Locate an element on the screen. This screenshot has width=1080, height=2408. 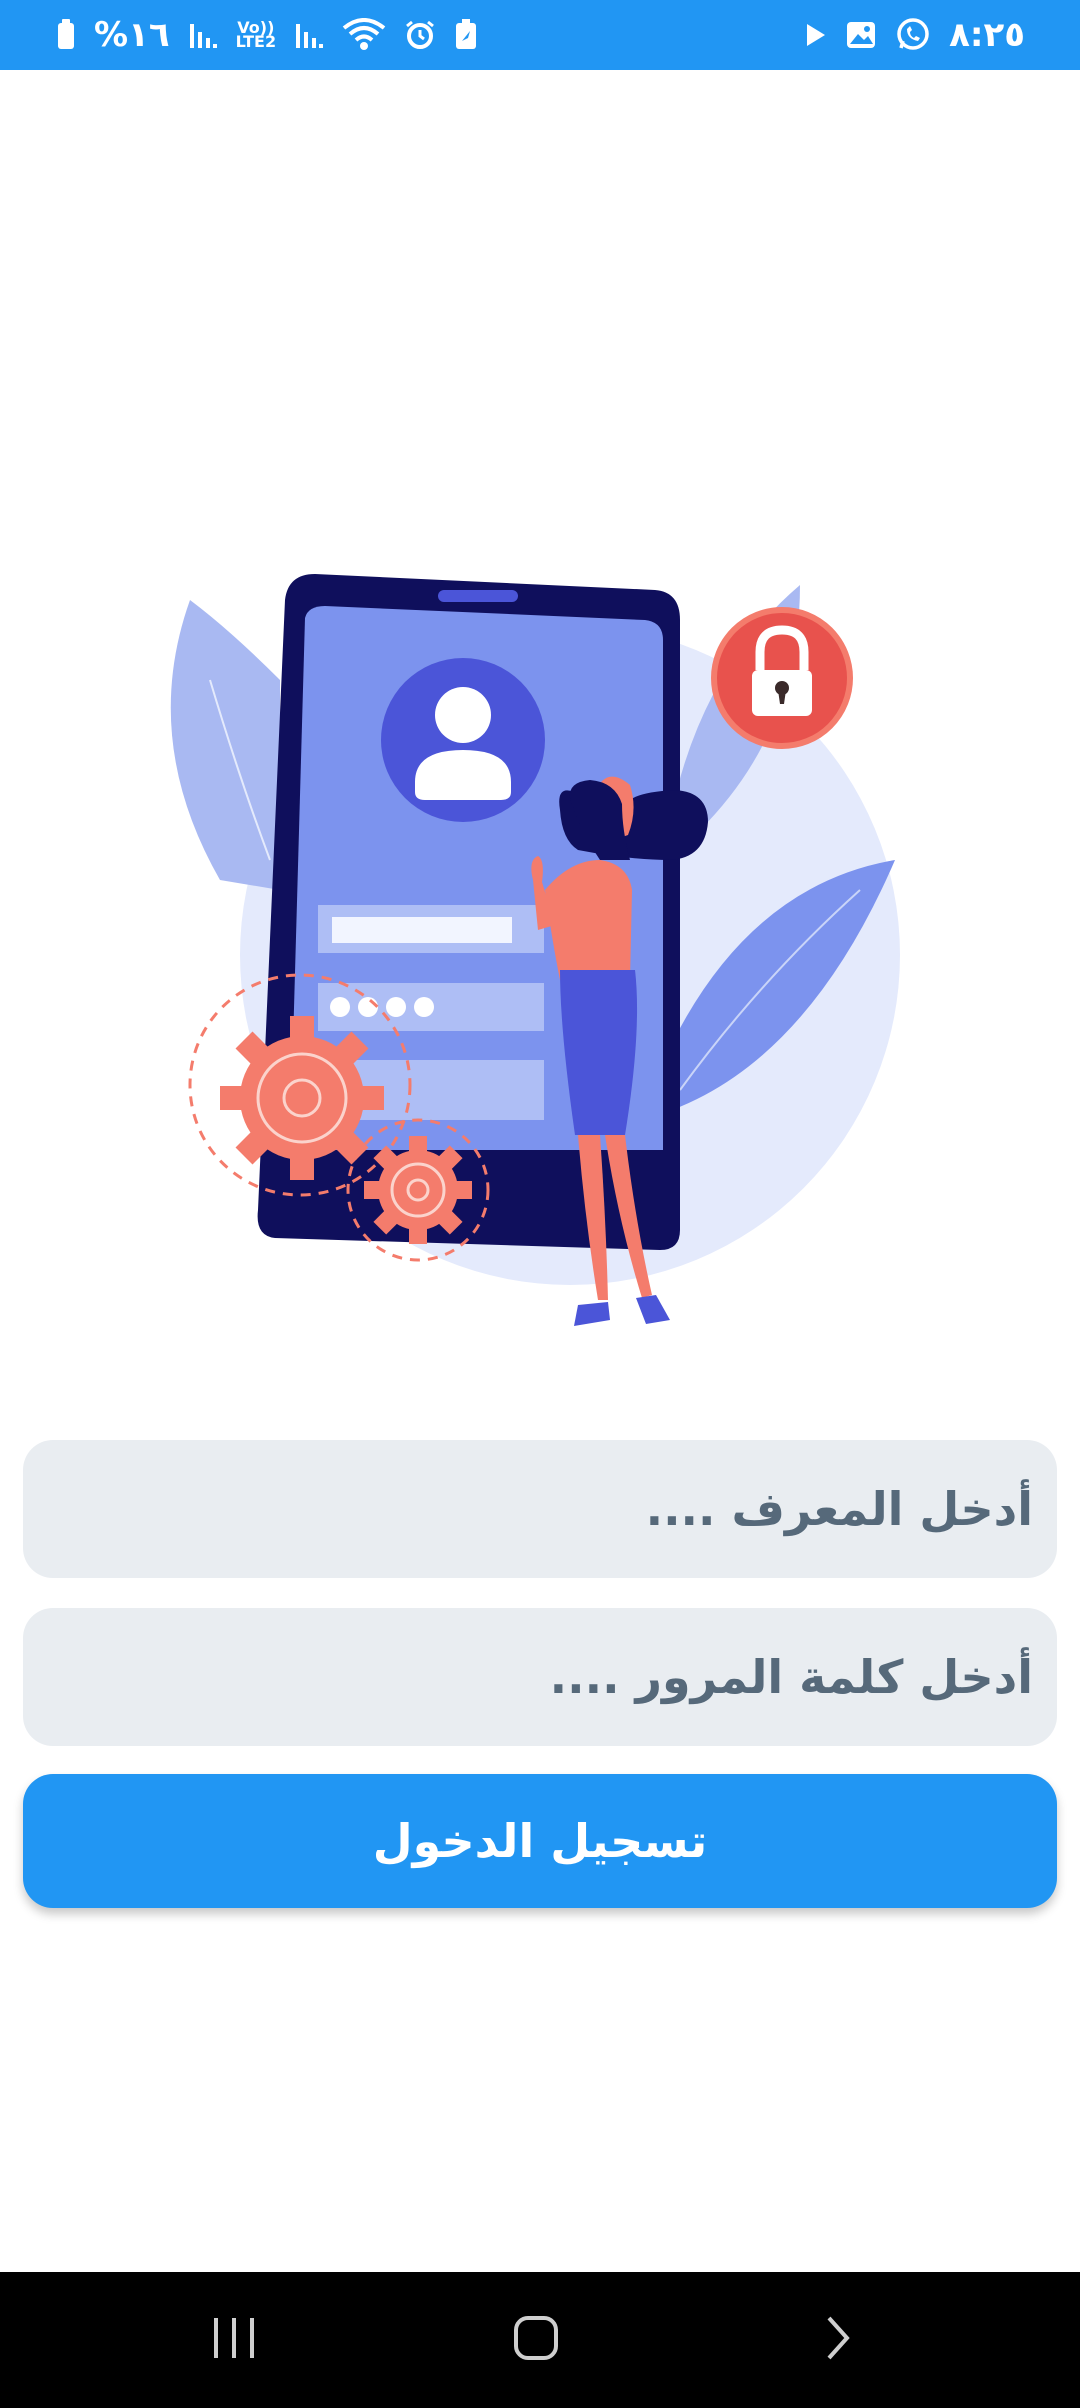
recents-button is located at coordinates (235, 2340).